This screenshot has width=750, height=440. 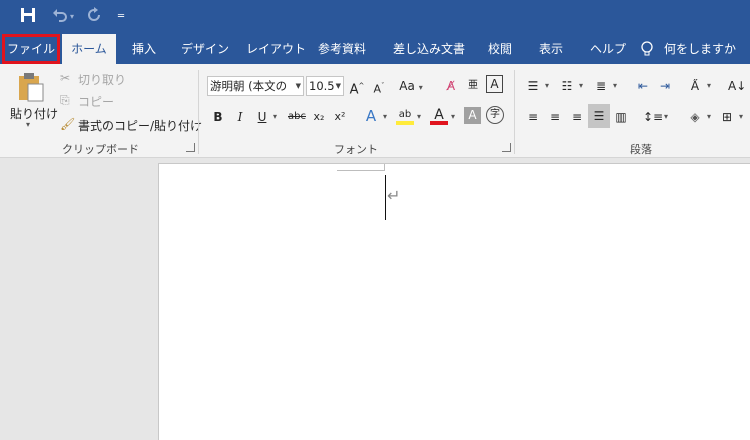 I want to click on distributed-icon: ▥, so click(x=621, y=117).